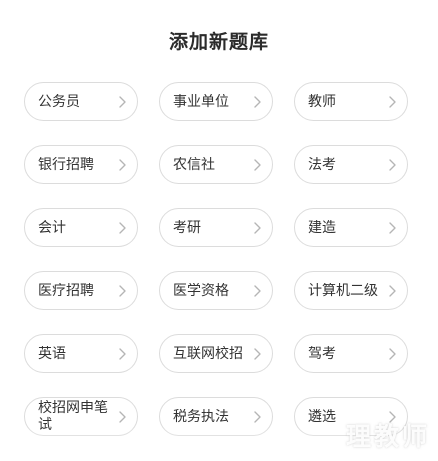 The image size is (438, 461). I want to click on category-chip: 互联网校招, so click(216, 353).